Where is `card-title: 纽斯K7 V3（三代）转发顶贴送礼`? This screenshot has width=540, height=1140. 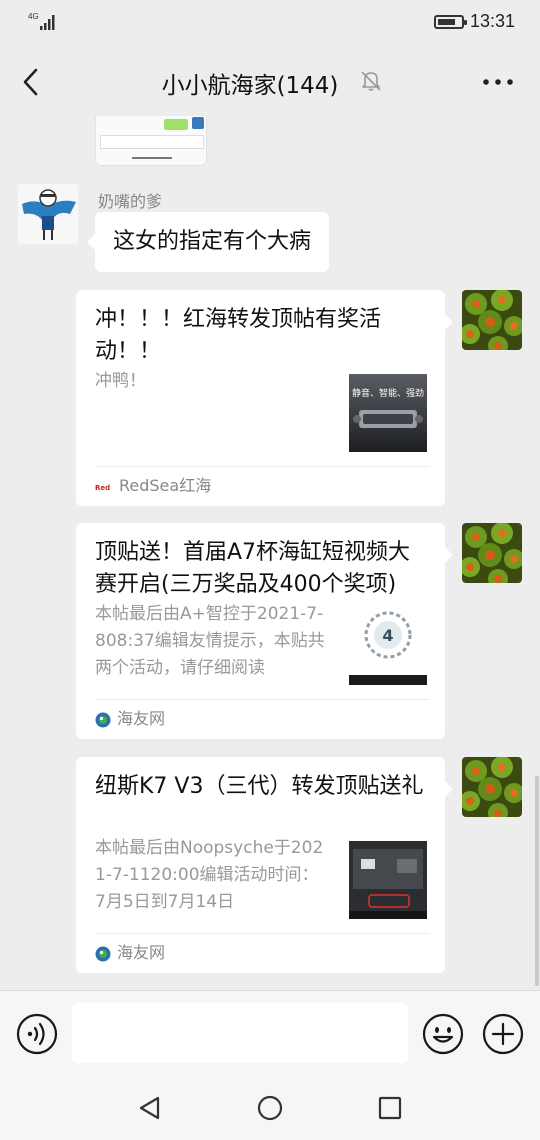
card-title: 纽斯K7 V3（三代）转发顶贴送礼 is located at coordinates (259, 786).